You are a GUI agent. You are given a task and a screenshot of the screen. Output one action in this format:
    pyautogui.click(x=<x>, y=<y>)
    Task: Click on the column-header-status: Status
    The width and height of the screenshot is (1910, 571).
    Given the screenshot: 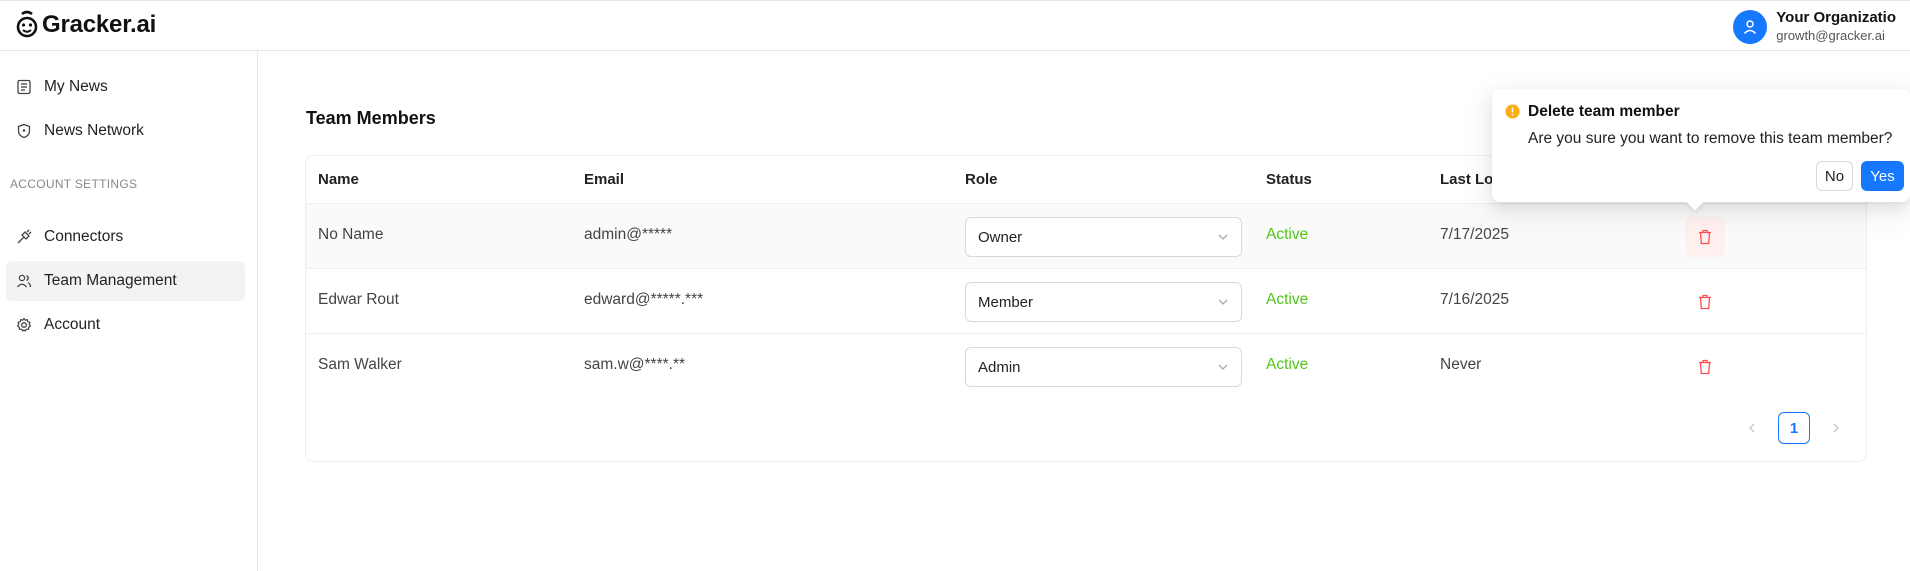 What is the action you would take?
    pyautogui.click(x=1289, y=179)
    